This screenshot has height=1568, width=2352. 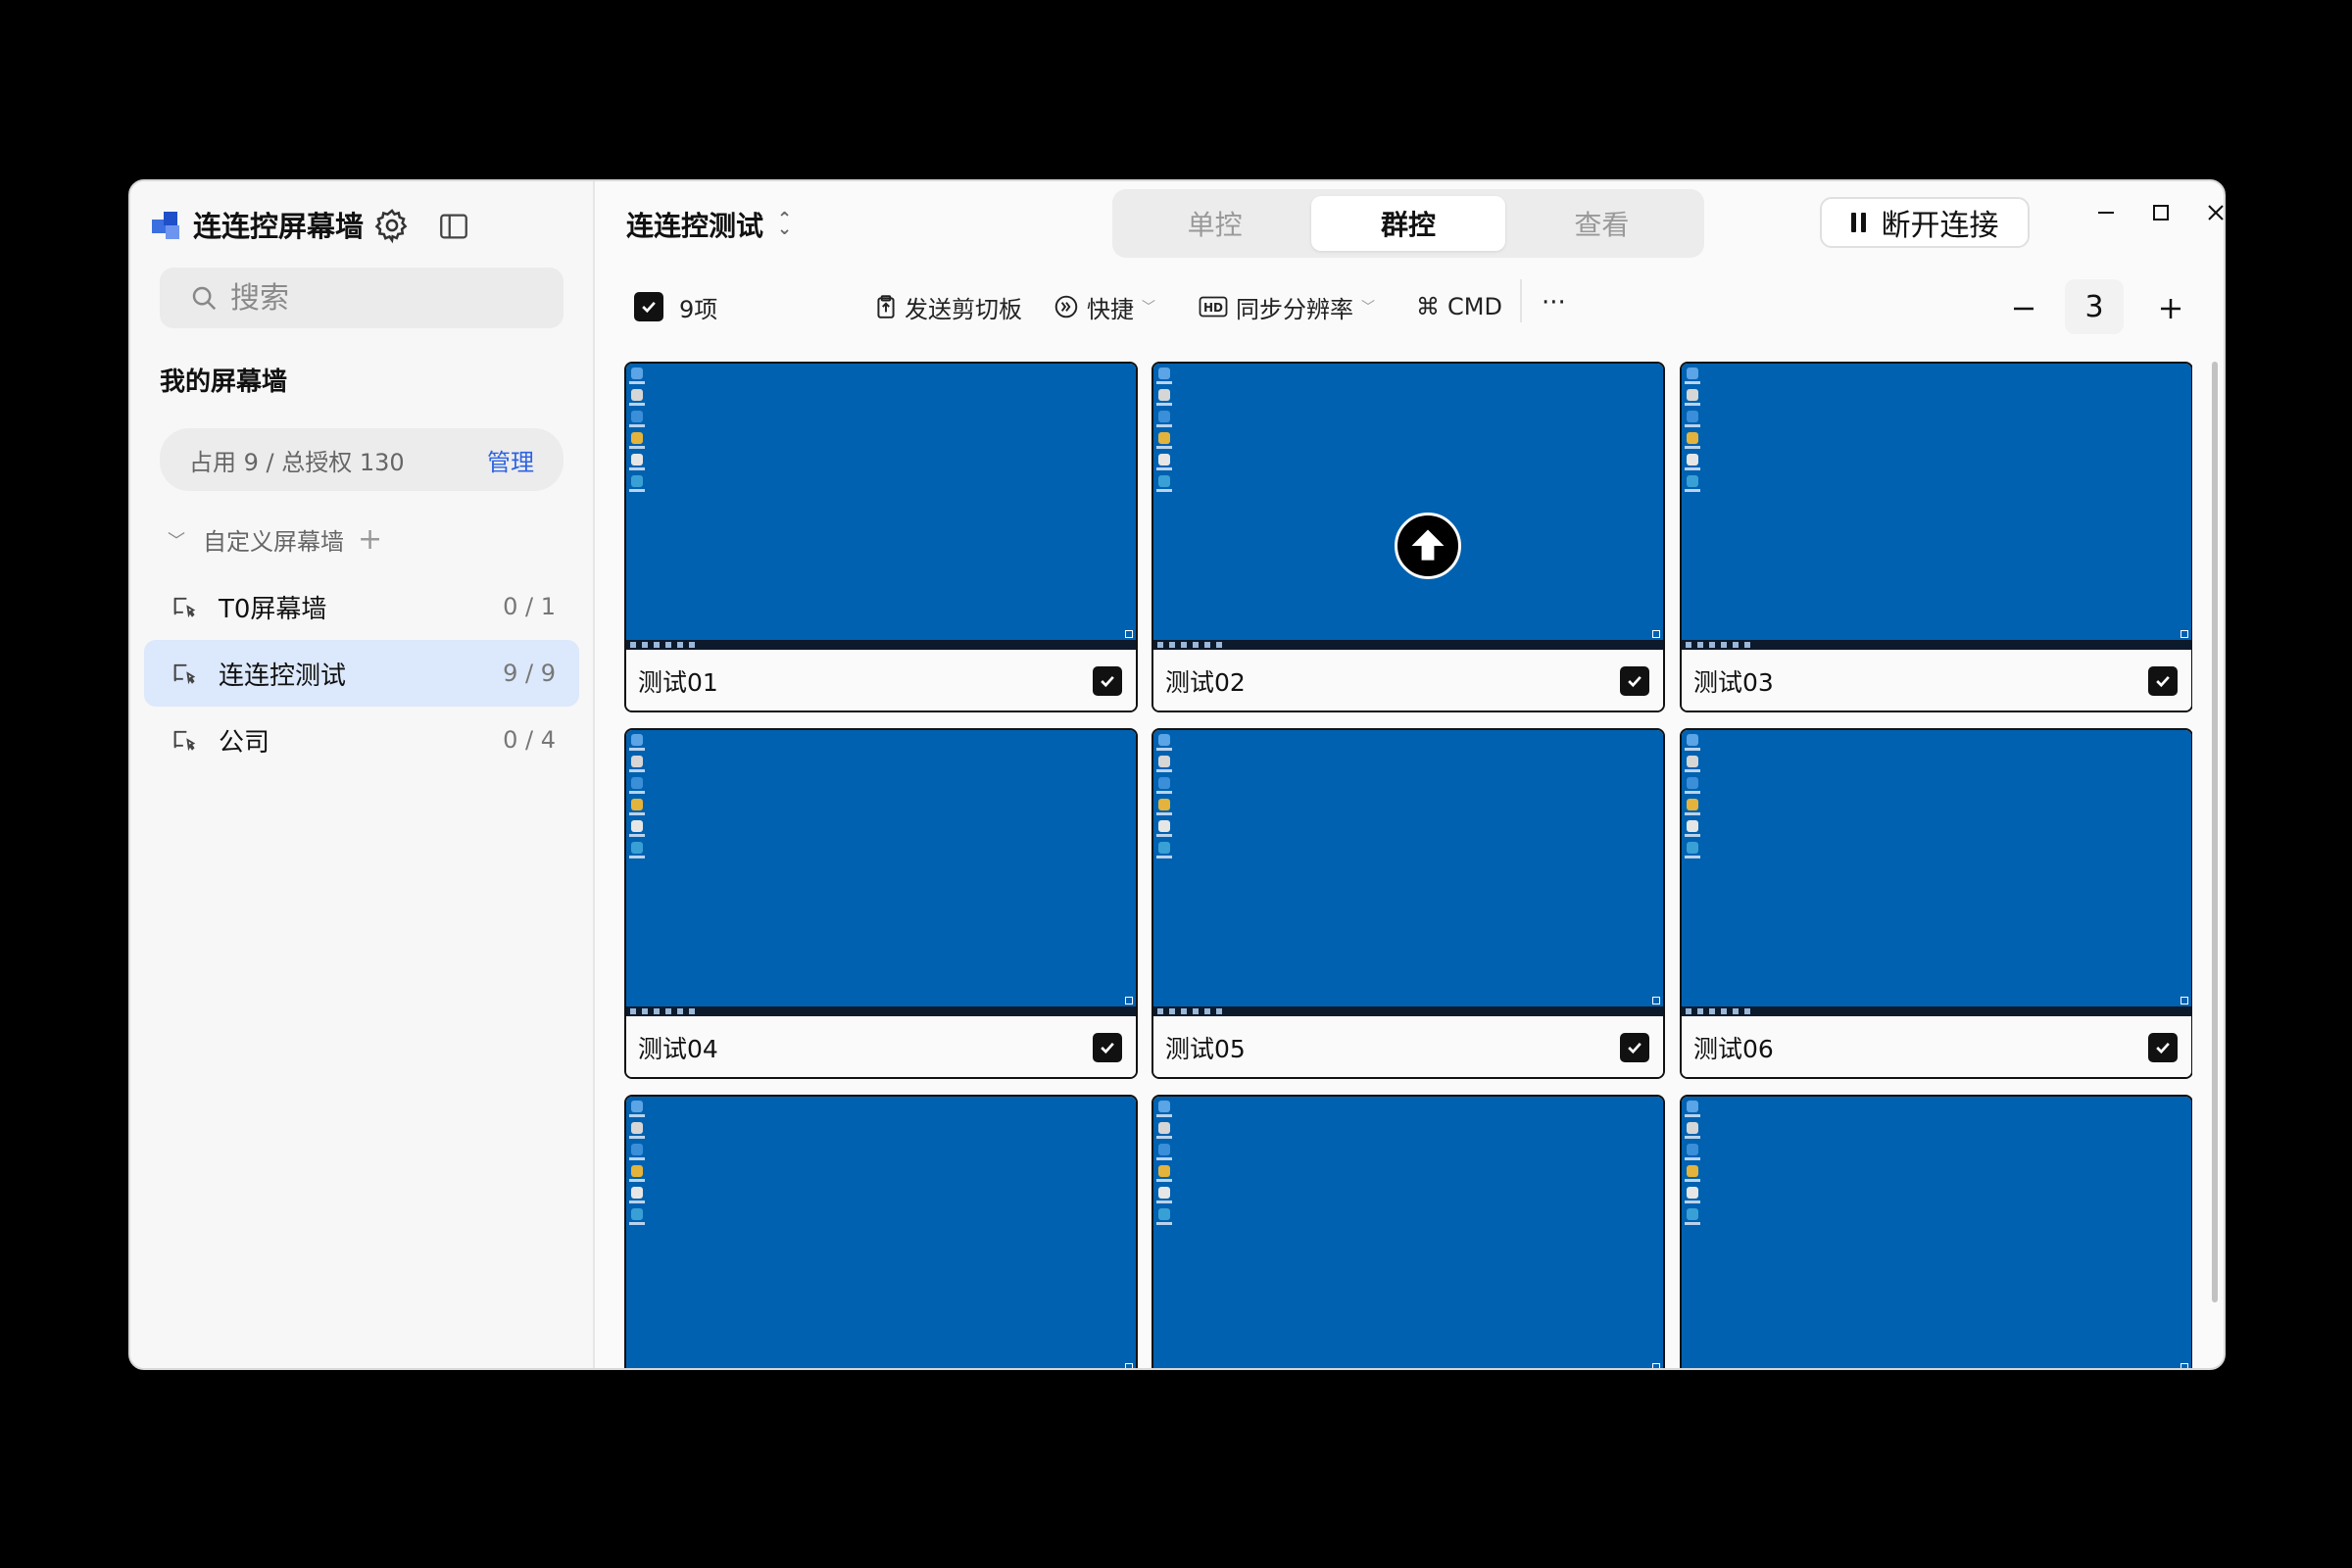 I want to click on wall-selector: 连连控测试 ⌃ ⌄, so click(x=709, y=224).